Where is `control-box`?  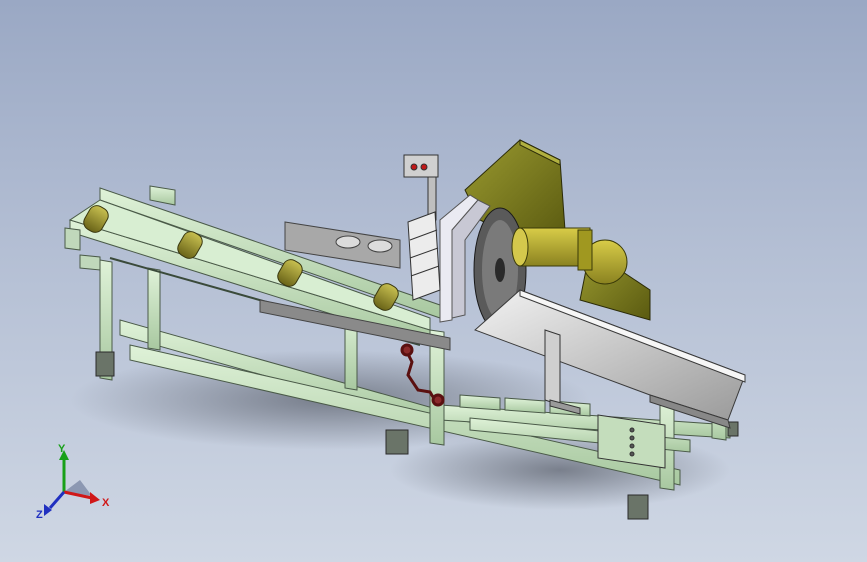 control-box is located at coordinates (421, 187).